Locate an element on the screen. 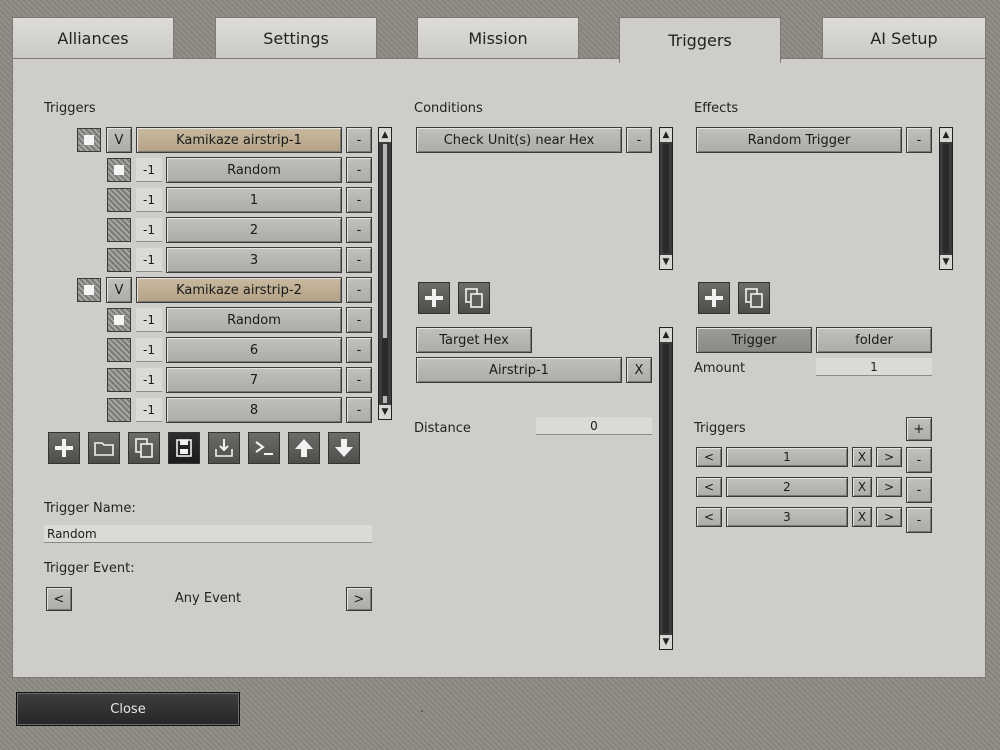 The width and height of the screenshot is (1000, 750). condition-params-scrollbar: ▲ ▼ is located at coordinates (666, 488).